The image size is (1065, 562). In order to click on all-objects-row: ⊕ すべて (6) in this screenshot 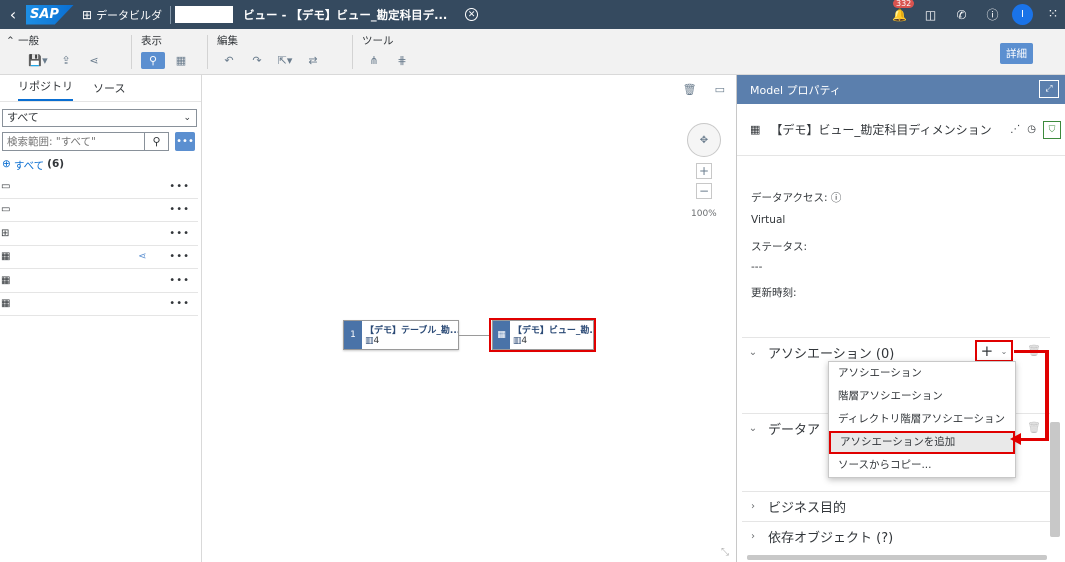, I will do `click(32, 165)`.